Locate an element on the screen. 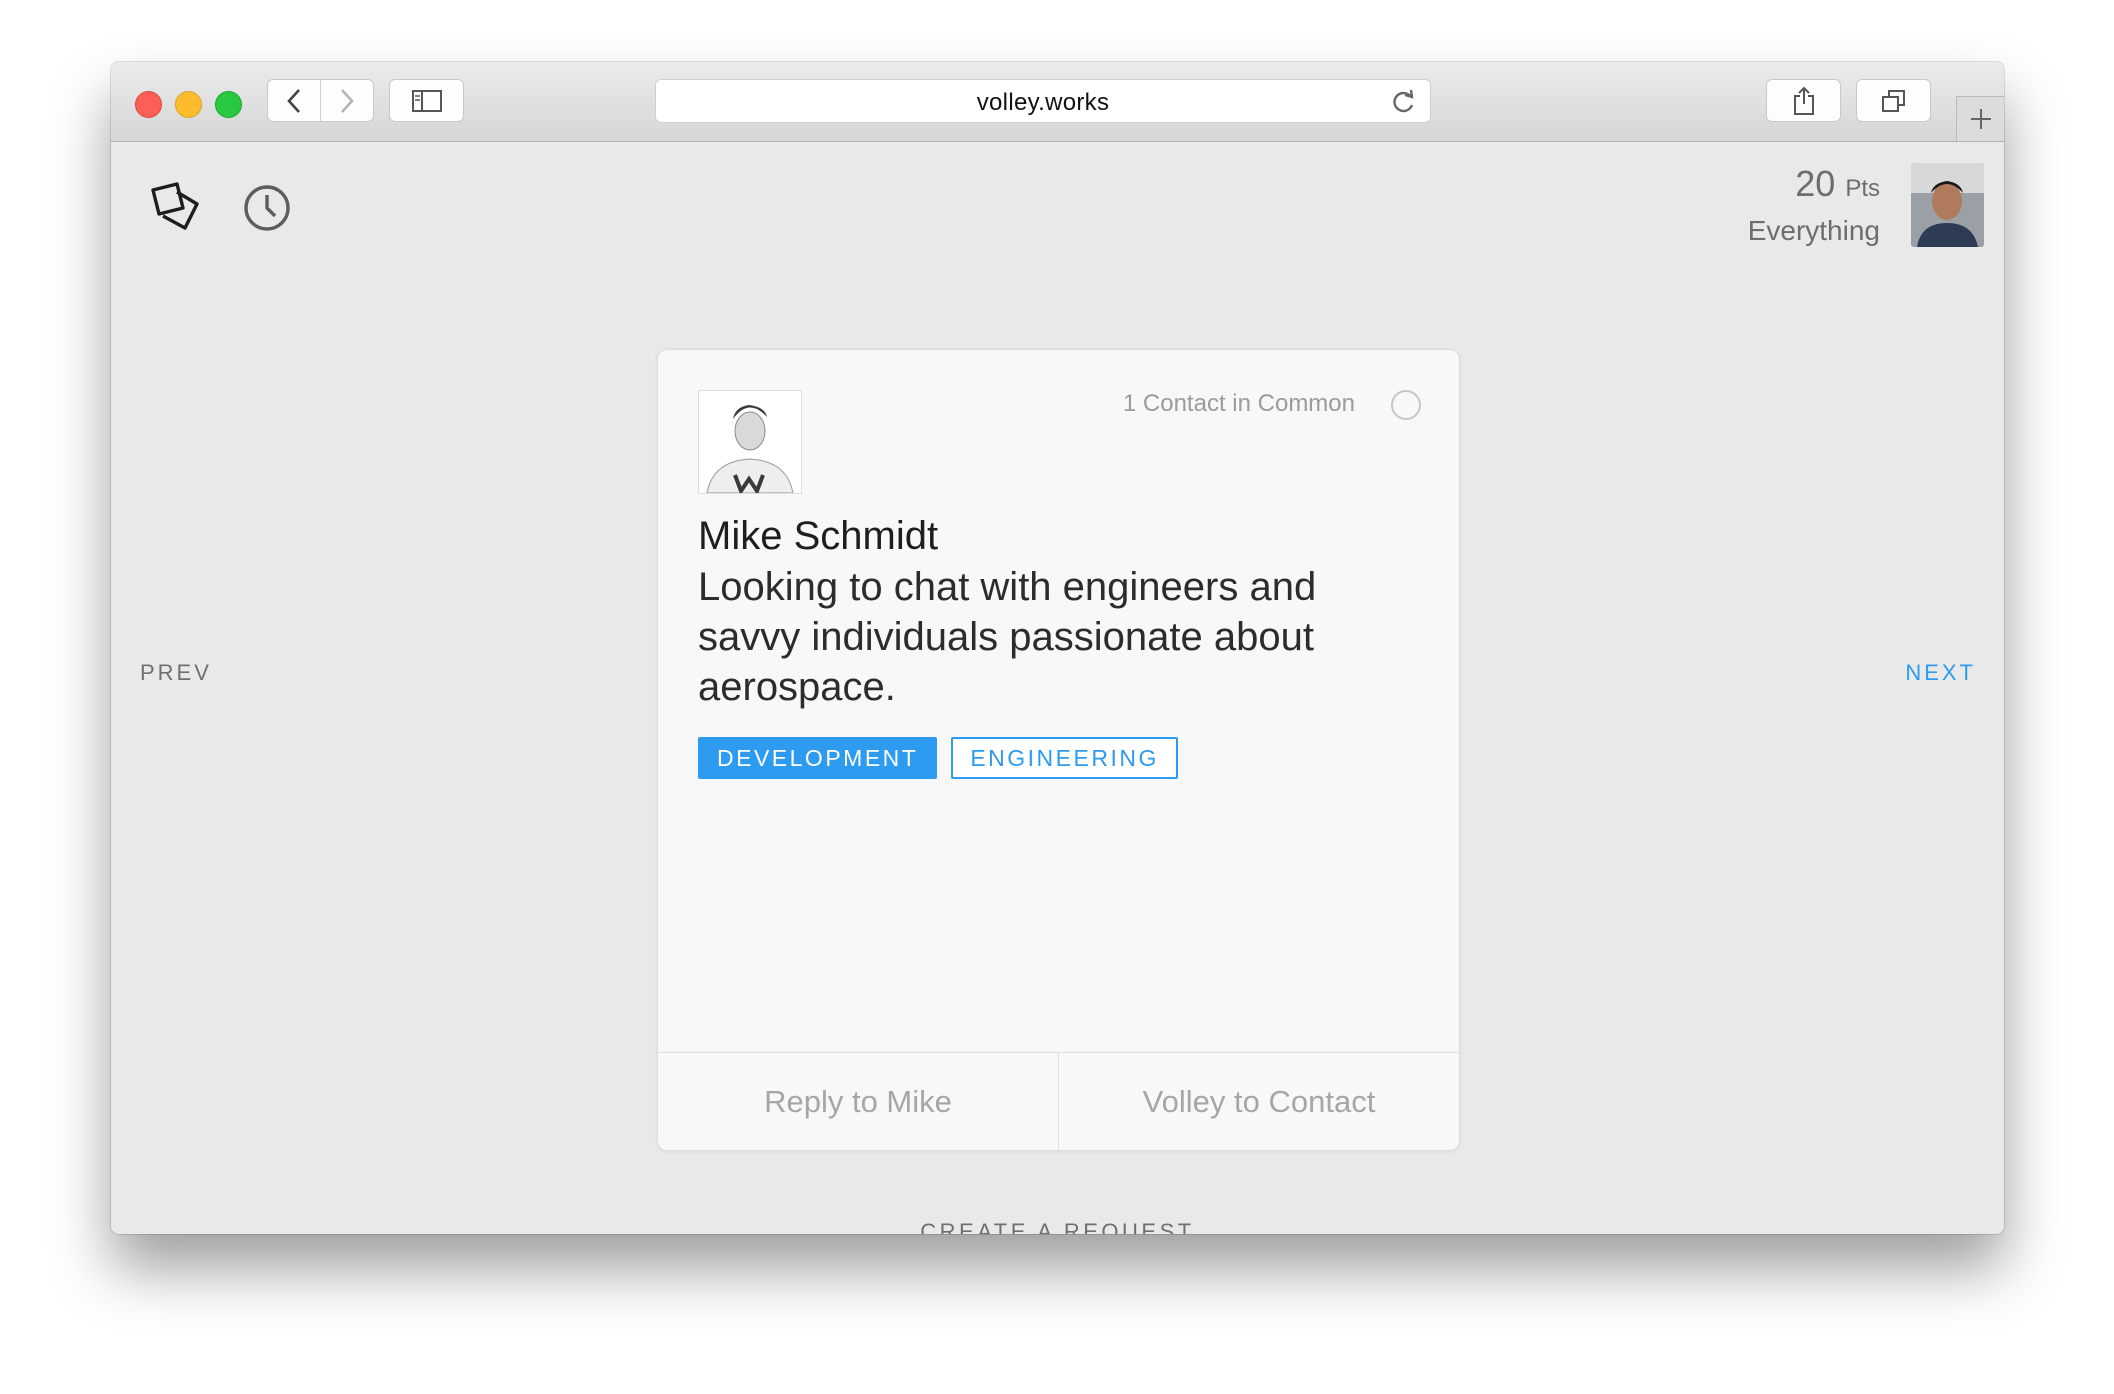 This screenshot has height=1394, width=2114. reload-icon is located at coordinates (1403, 102).